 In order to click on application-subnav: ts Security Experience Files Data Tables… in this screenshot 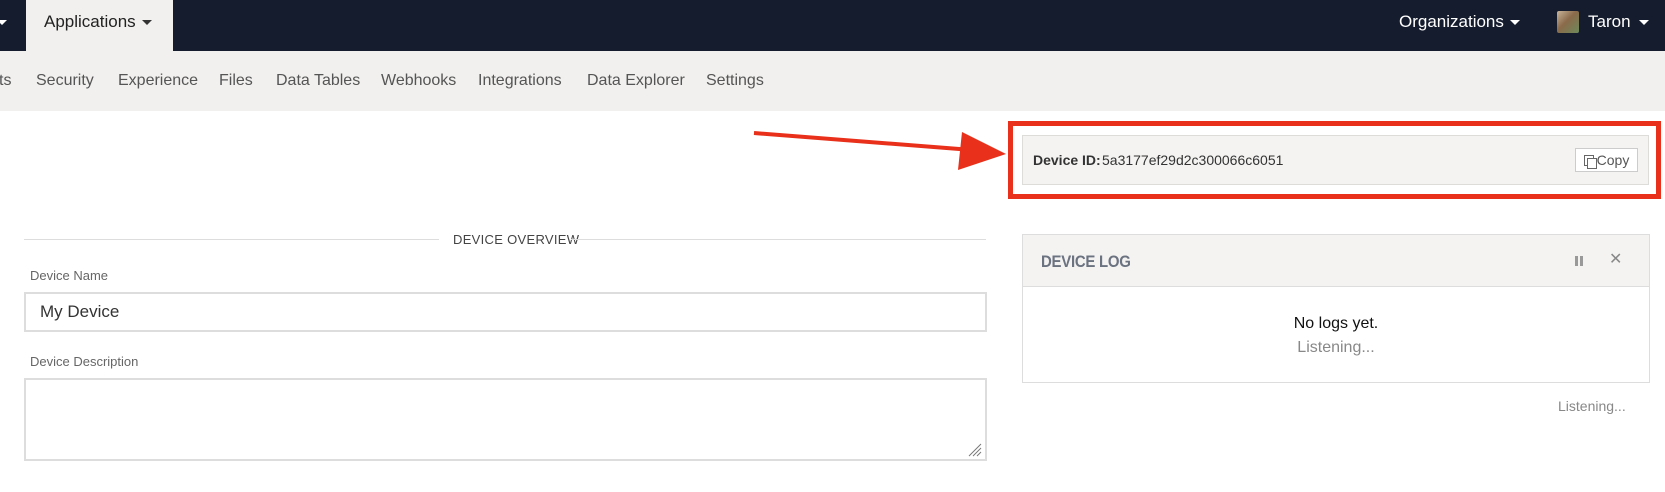, I will do `click(832, 81)`.